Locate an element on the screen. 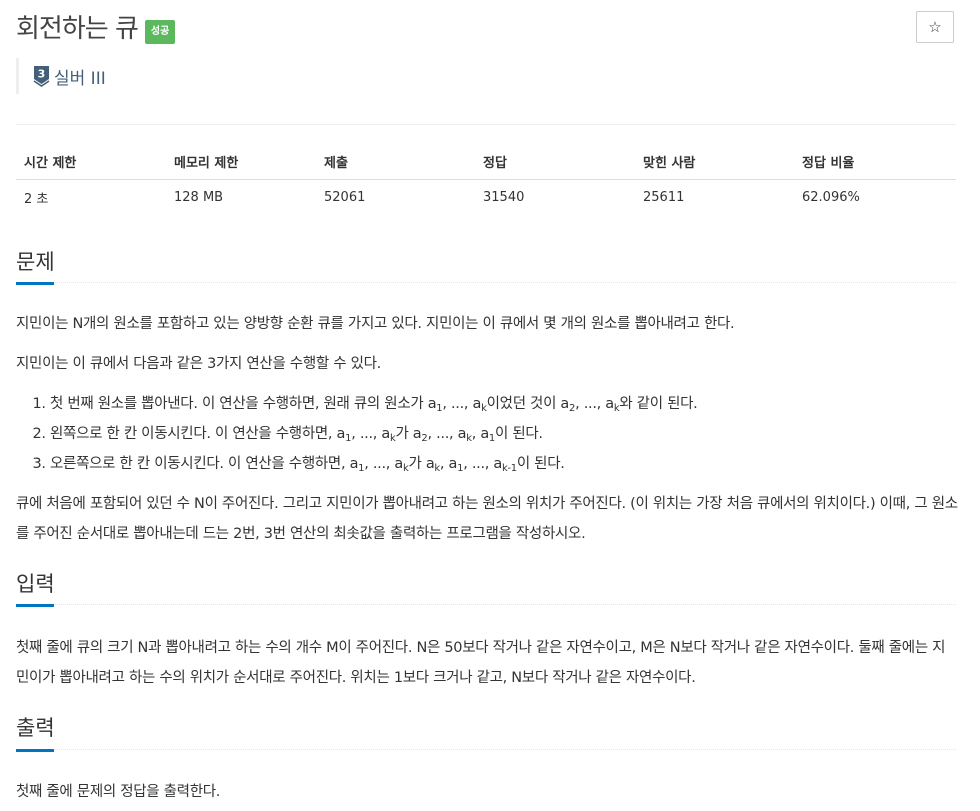 The width and height of the screenshot is (980, 811). divider is located at coordinates (486, 124).